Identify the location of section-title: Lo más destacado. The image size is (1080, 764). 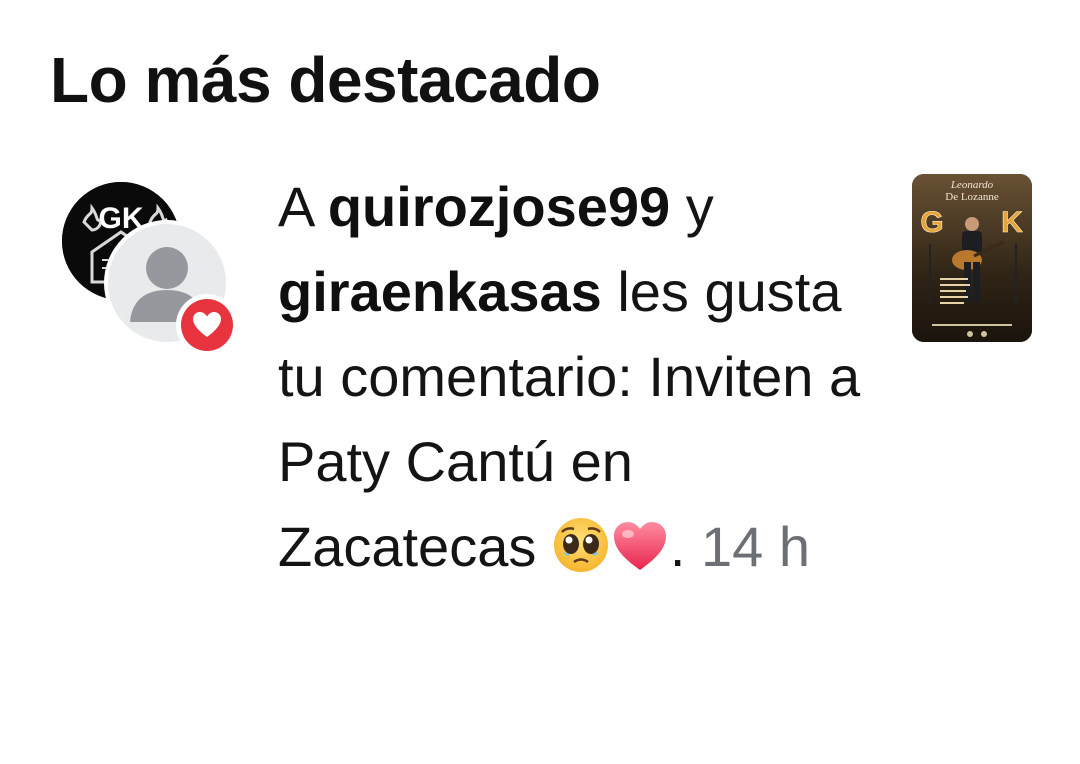
(325, 80).